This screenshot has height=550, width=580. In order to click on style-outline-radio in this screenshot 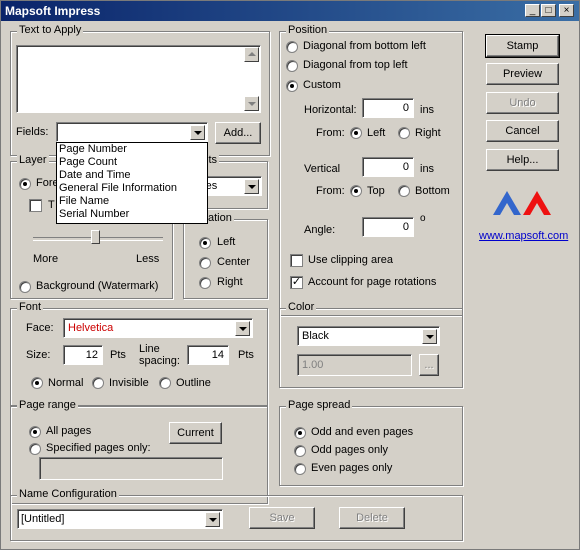, I will do `click(165, 383)`.